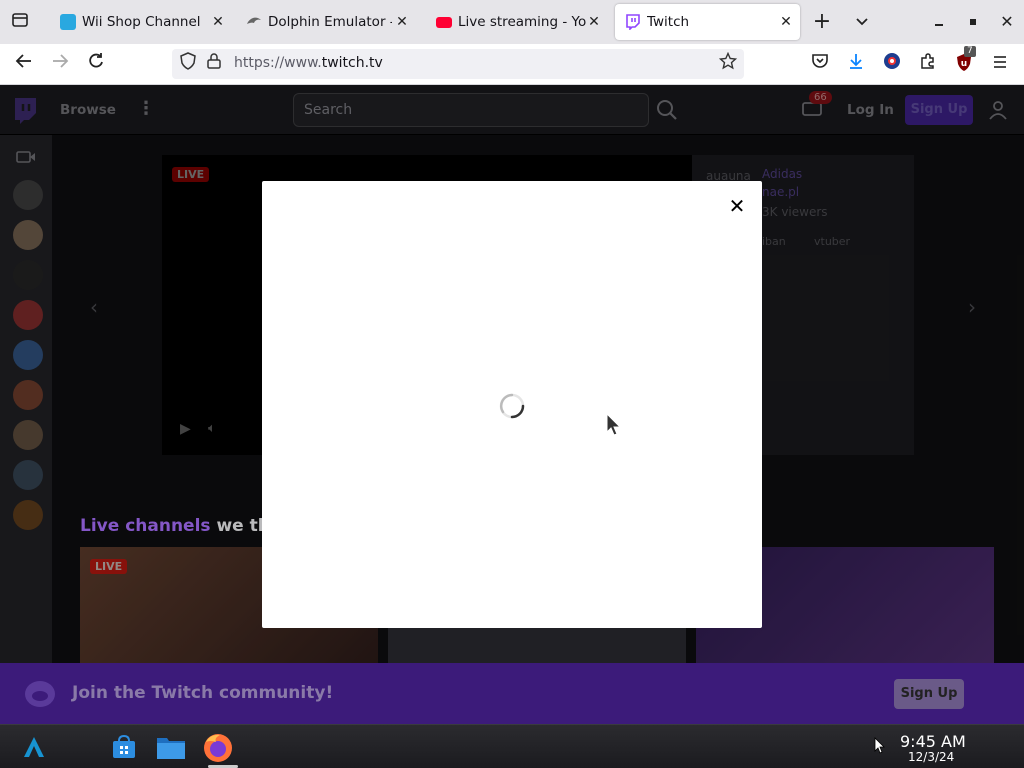  What do you see at coordinates (171, 747) in the screenshot?
I see `file-manager-icon` at bounding box center [171, 747].